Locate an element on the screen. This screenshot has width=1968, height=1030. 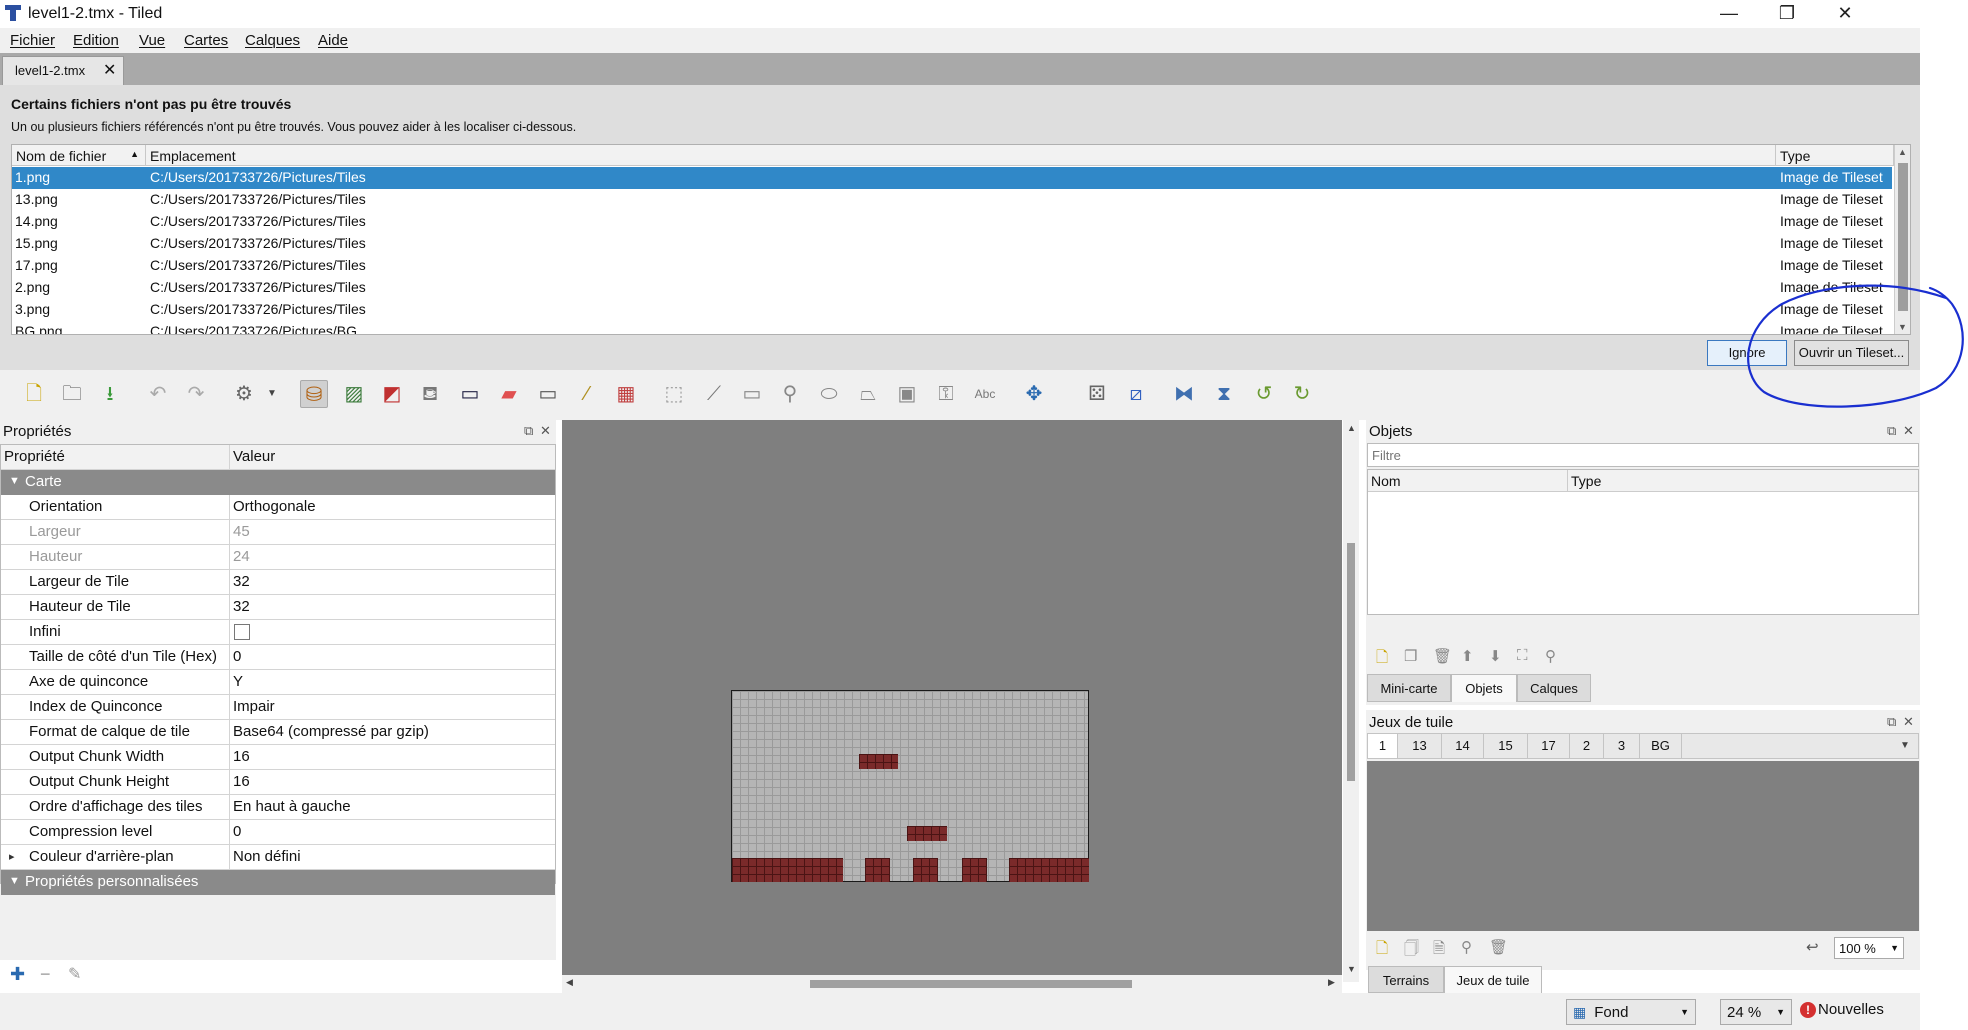
rename-property-icon: ✎ is located at coordinates (74, 974).